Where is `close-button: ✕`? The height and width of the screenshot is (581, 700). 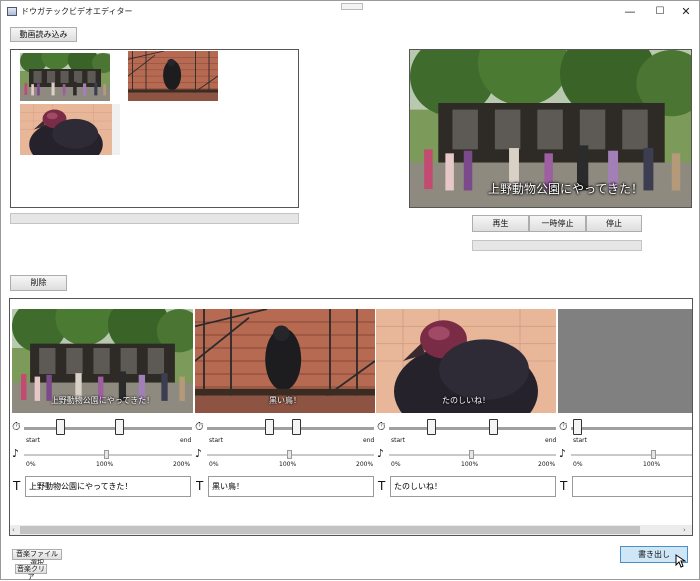 close-button: ✕ is located at coordinates (685, 12).